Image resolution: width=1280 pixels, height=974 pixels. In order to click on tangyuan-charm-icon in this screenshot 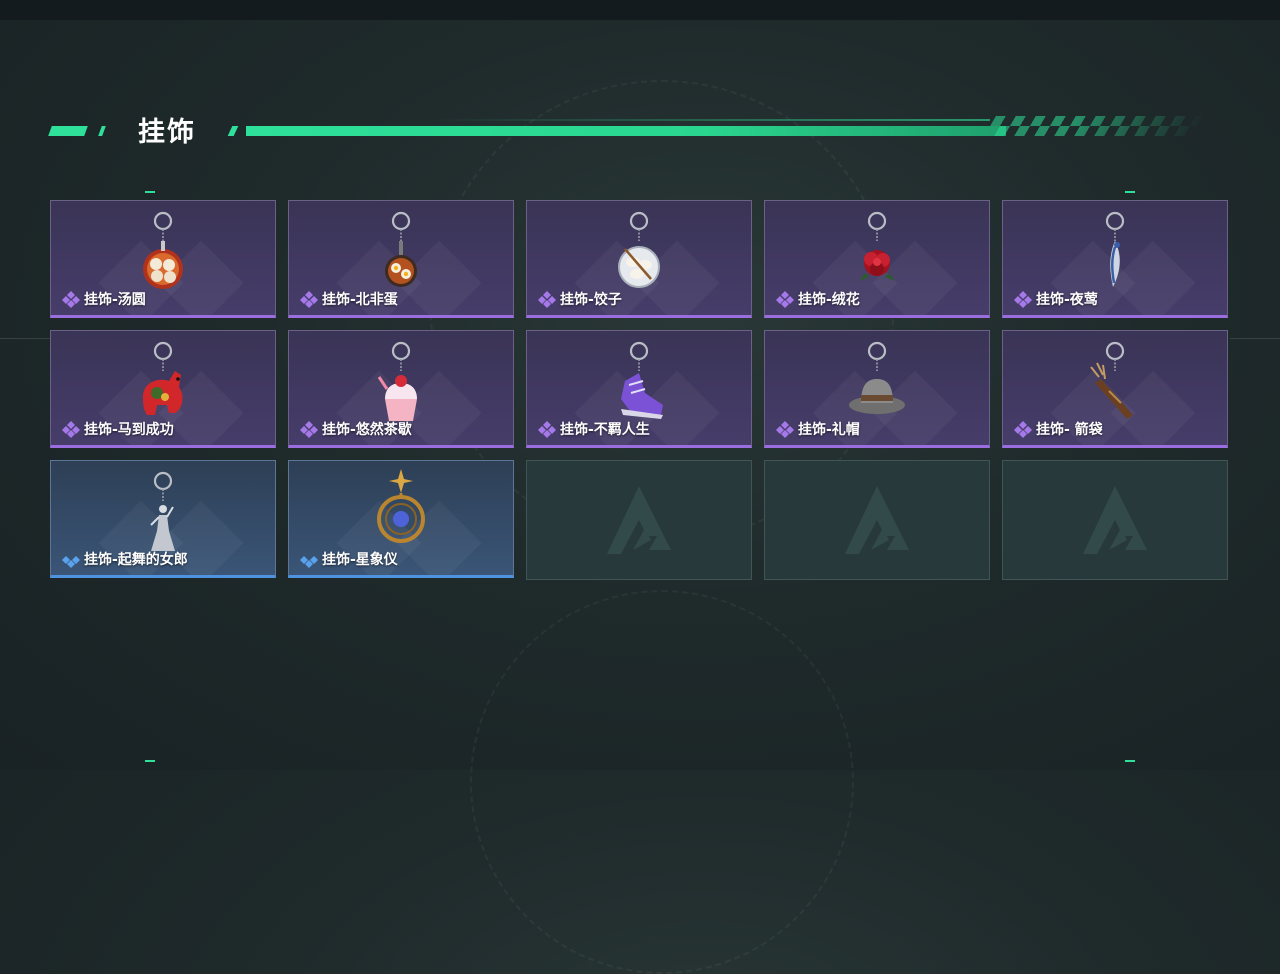, I will do `click(163, 250)`.